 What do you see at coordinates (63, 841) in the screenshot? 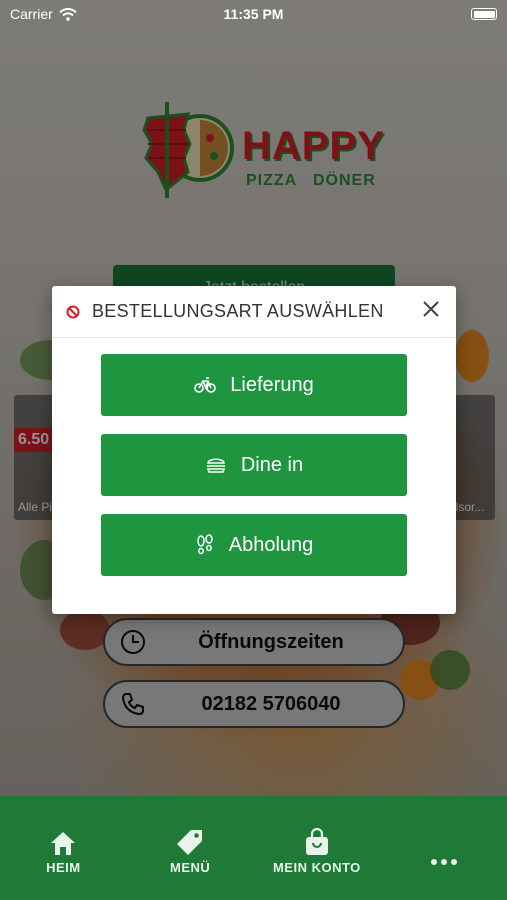
I see `home-icon` at bounding box center [63, 841].